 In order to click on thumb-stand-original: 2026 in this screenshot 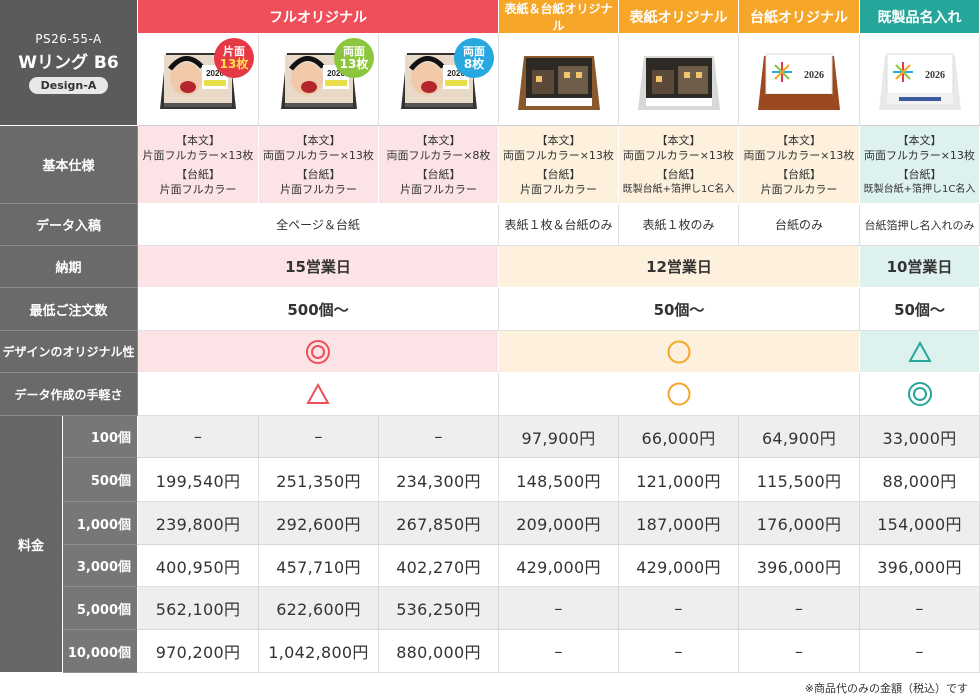, I will do `click(799, 80)`.